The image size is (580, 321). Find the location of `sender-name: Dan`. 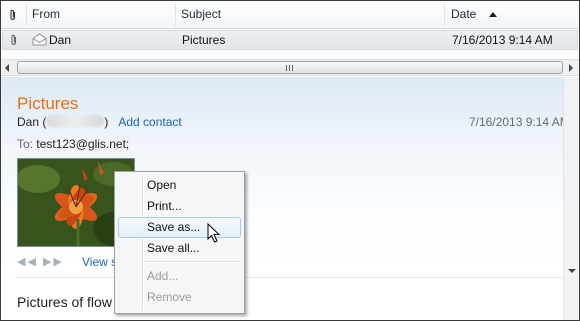

sender-name: Dan is located at coordinates (28, 122).